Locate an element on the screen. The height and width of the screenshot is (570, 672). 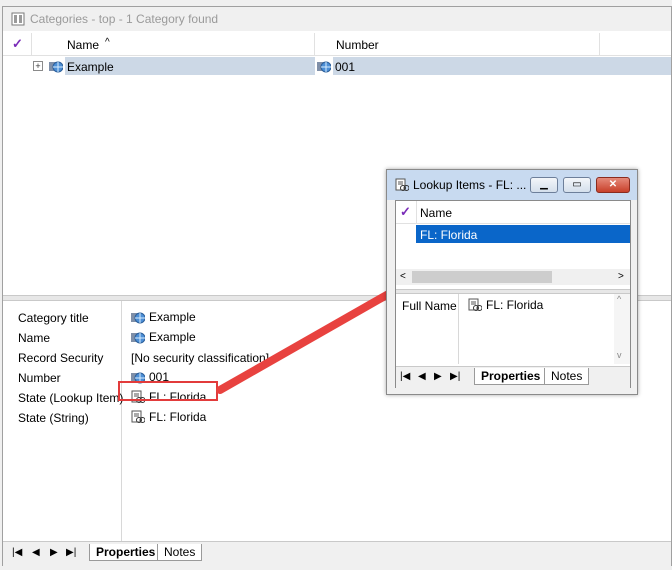
nav-last-icon: ▶| is located at coordinates (455, 376).